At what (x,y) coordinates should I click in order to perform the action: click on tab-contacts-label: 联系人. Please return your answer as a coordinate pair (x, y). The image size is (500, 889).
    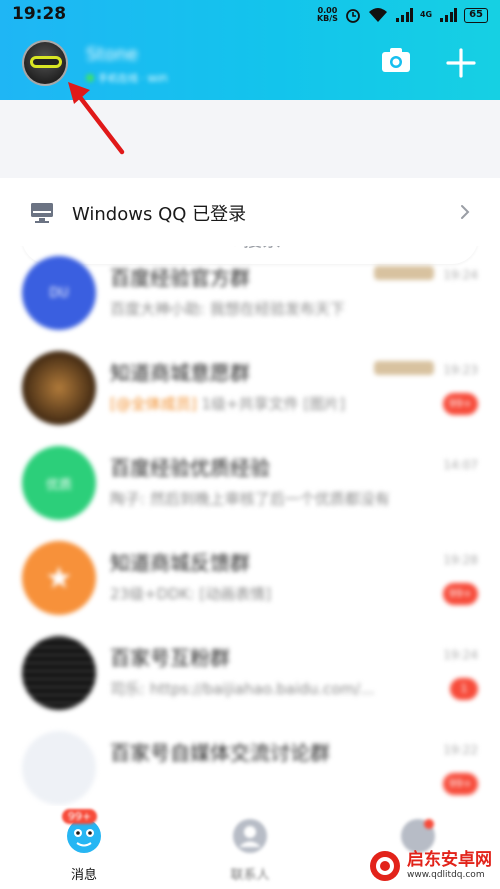
    Looking at the image, I should click on (250, 875).